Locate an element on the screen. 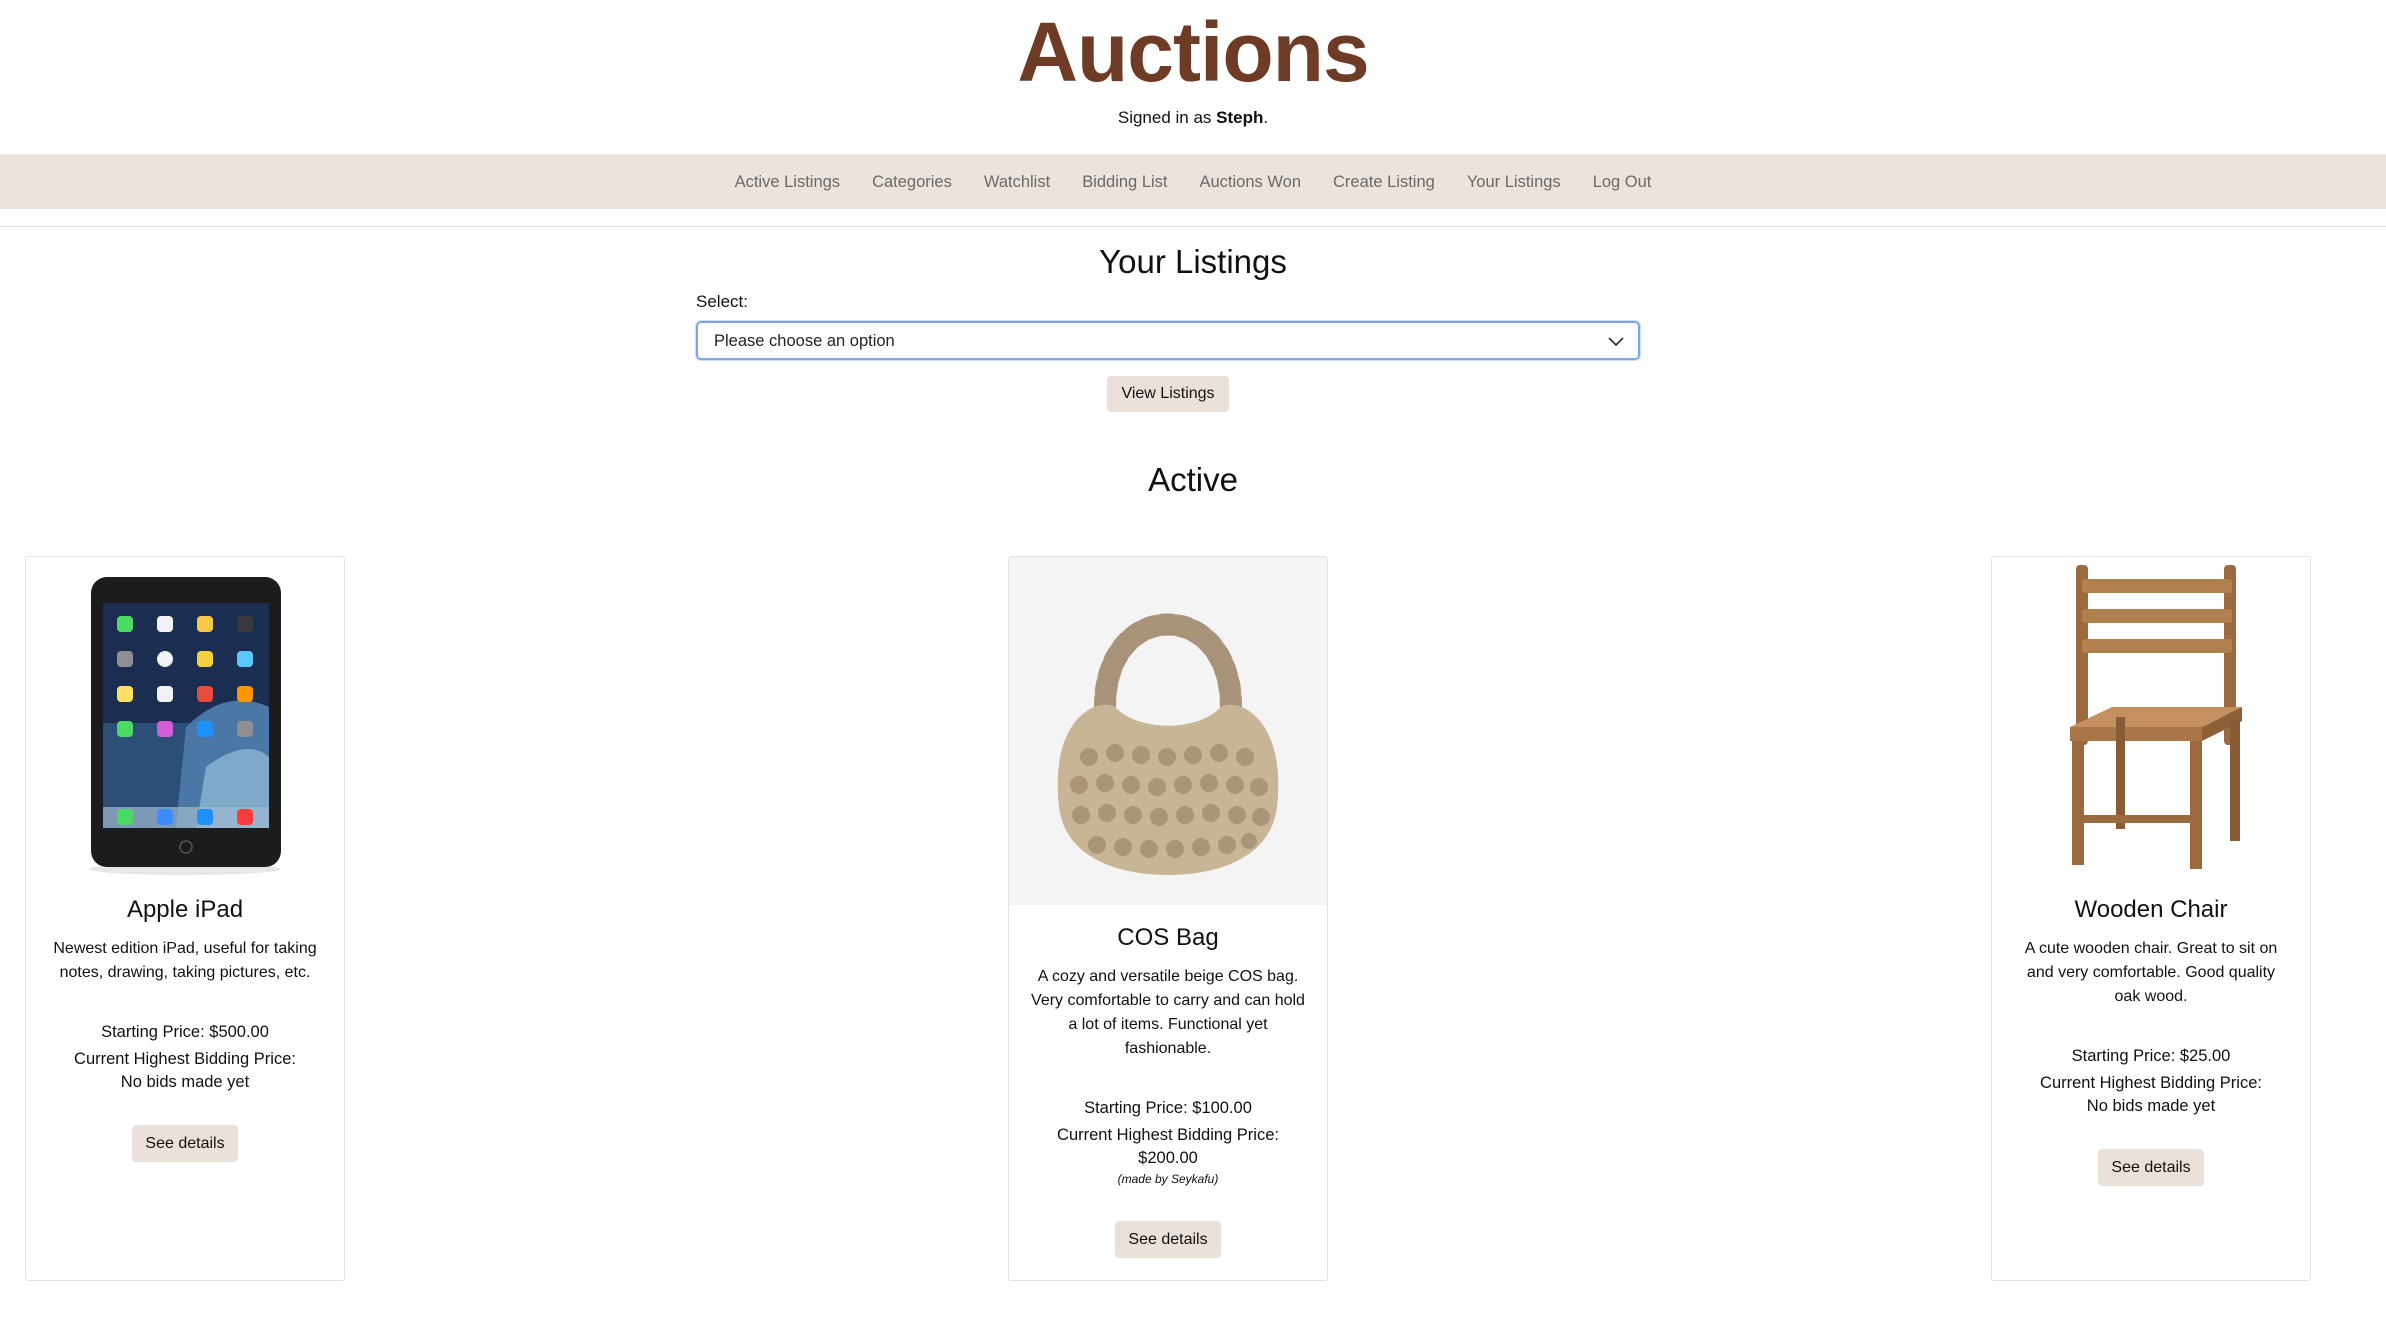 Image resolution: width=2386 pixels, height=1322 pixels. page-title: Your Listings is located at coordinates (1193, 261).